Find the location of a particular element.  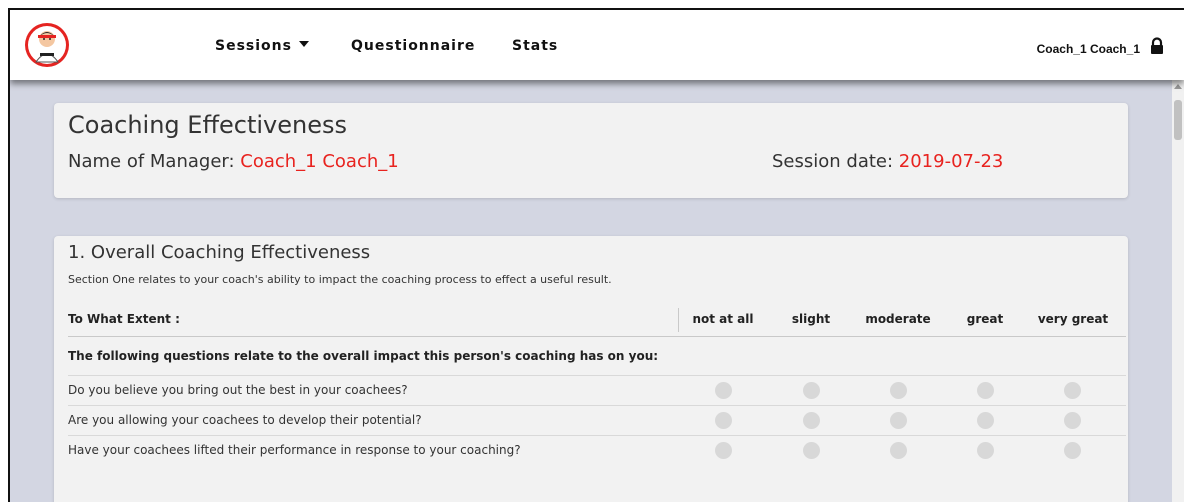

table-header-label: To What Extent : is located at coordinates (124, 319).